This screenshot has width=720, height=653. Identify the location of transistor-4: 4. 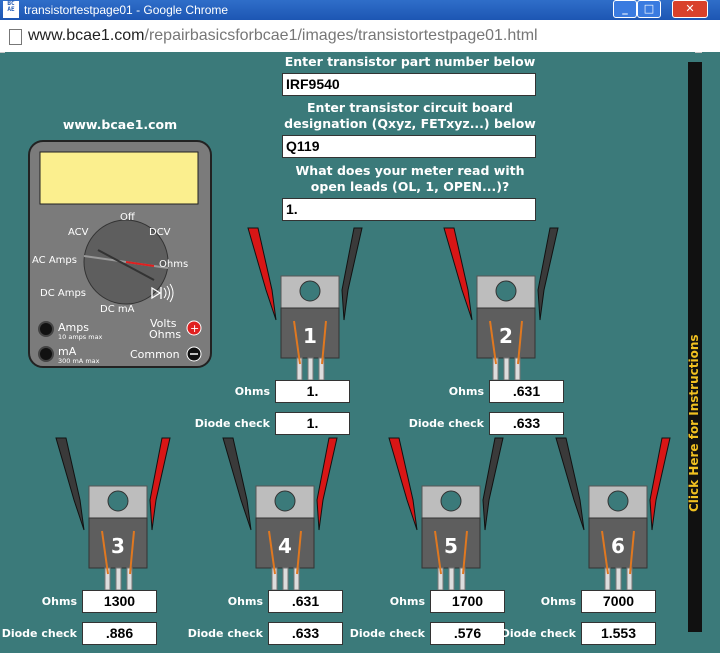
(280, 514).